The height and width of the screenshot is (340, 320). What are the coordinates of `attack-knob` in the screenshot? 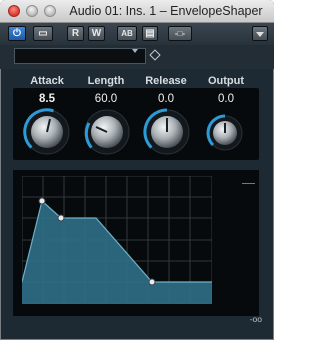 It's located at (47, 132).